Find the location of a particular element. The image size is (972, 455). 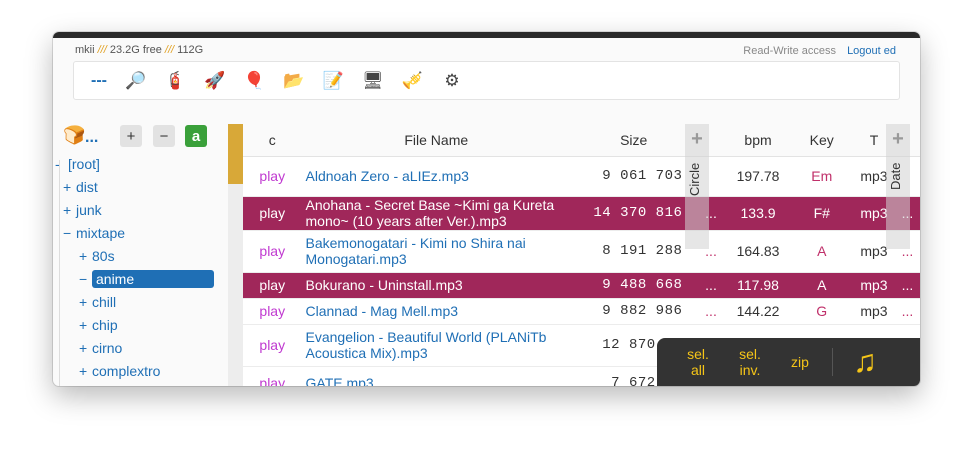

music-player-icon: ♫ is located at coordinates (865, 361).